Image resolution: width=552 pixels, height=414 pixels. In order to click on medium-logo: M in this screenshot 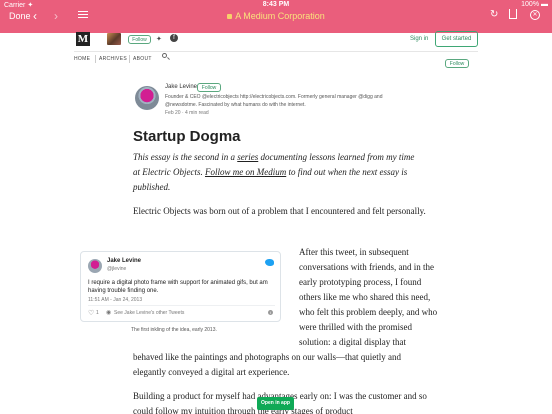, I will do `click(83, 39)`.